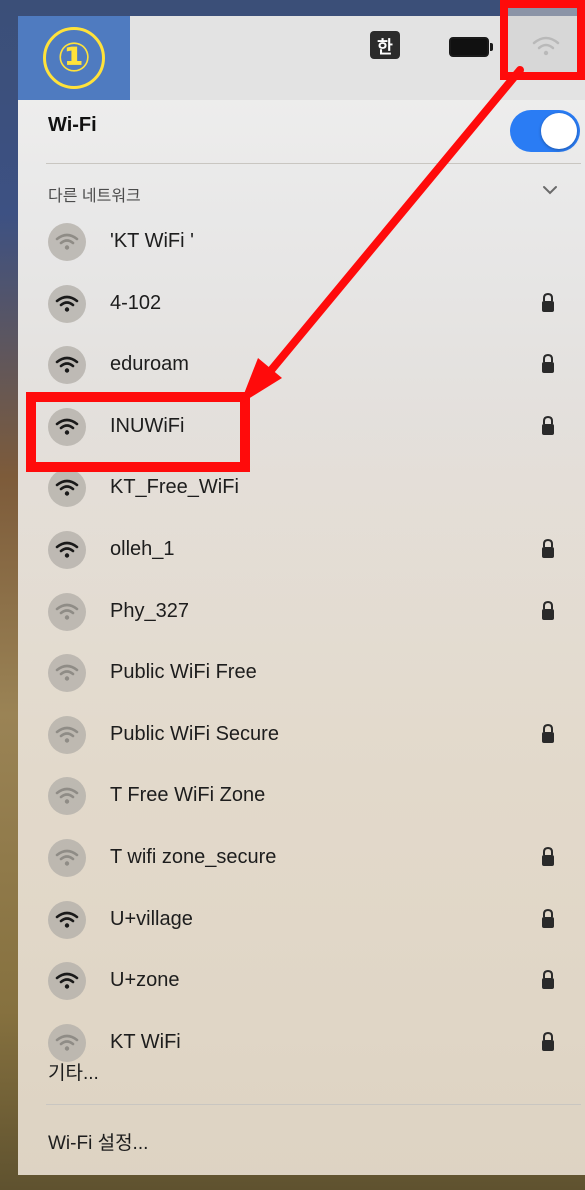  I want to click on network-name: 'KT WiFi ', so click(152, 241).